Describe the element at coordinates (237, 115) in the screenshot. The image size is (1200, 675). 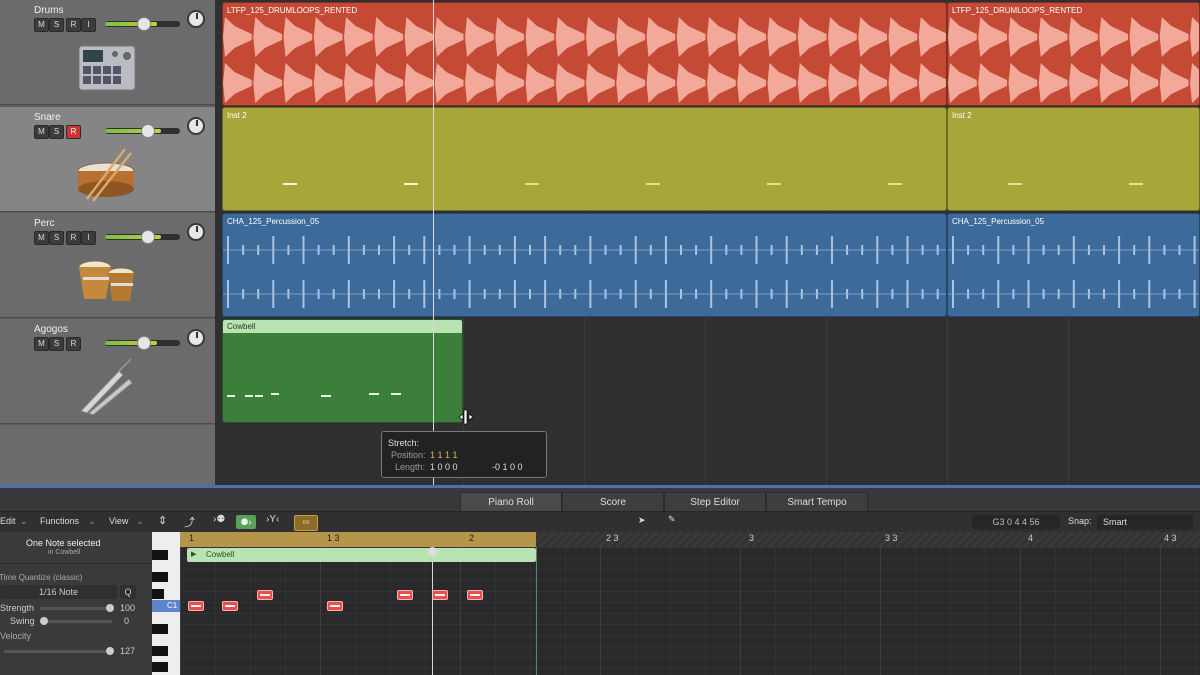
I see `region-name: Inst 2` at that location.